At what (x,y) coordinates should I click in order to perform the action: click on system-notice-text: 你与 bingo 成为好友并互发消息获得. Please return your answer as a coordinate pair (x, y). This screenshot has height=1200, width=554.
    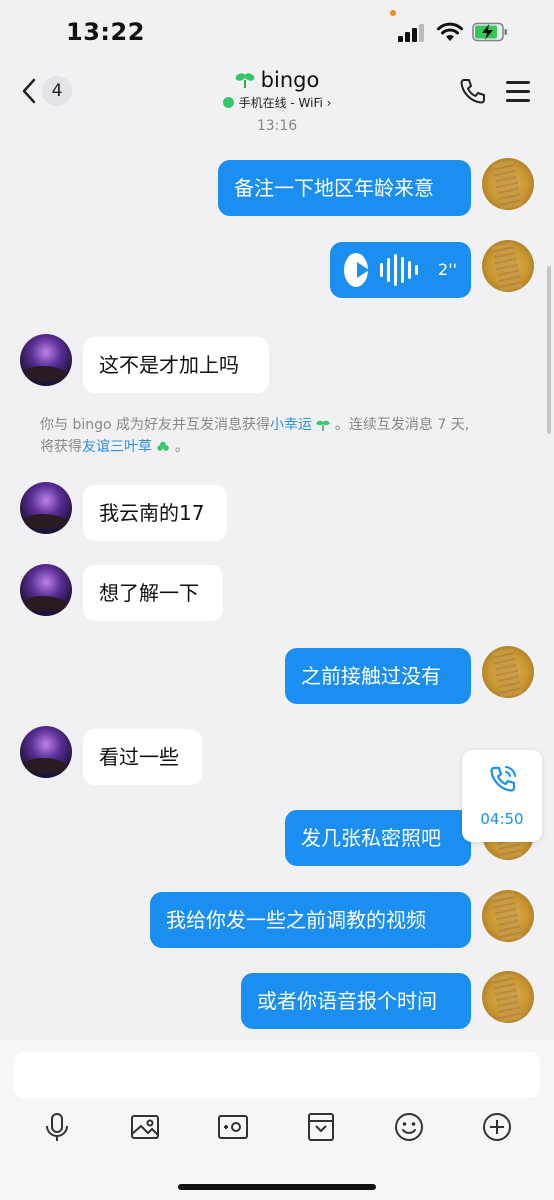
    Looking at the image, I should click on (155, 425).